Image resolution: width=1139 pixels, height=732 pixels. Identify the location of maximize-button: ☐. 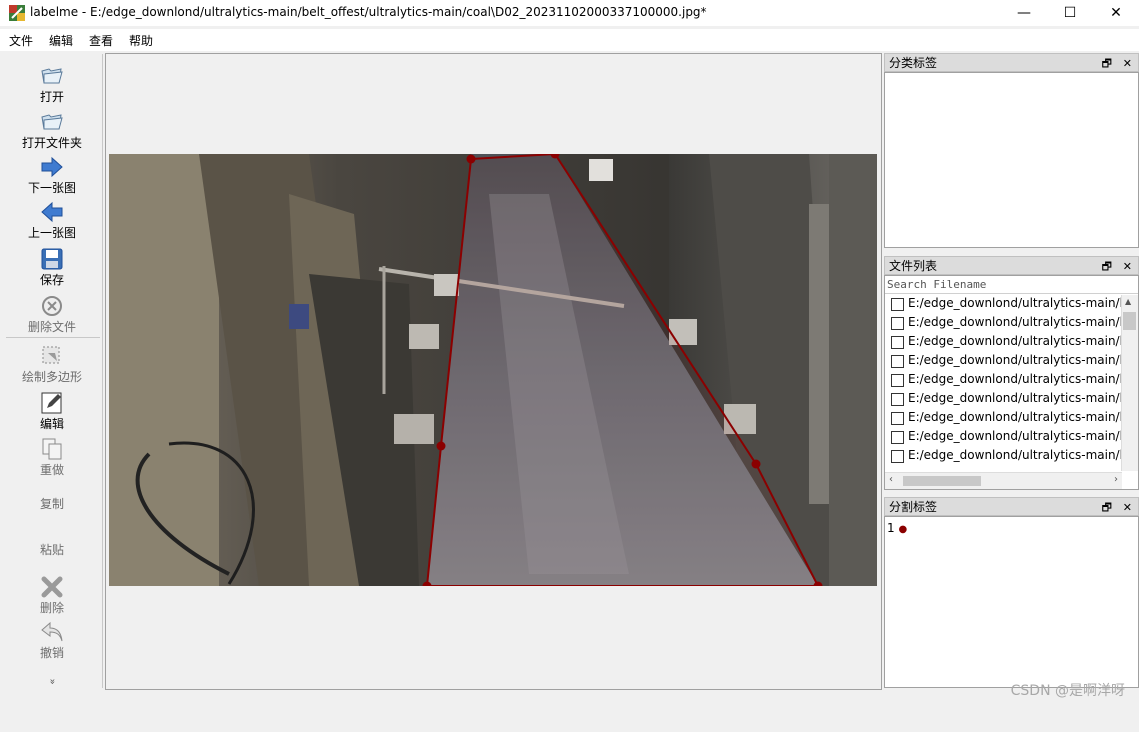
(1070, 13).